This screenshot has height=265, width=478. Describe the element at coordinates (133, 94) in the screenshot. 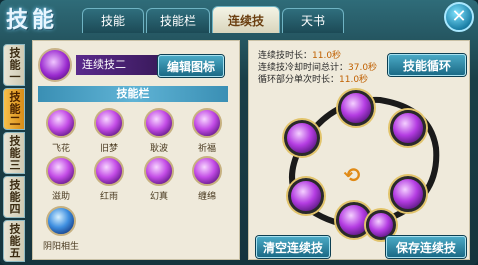

I see `skill-bar-title: 技能栏` at that location.